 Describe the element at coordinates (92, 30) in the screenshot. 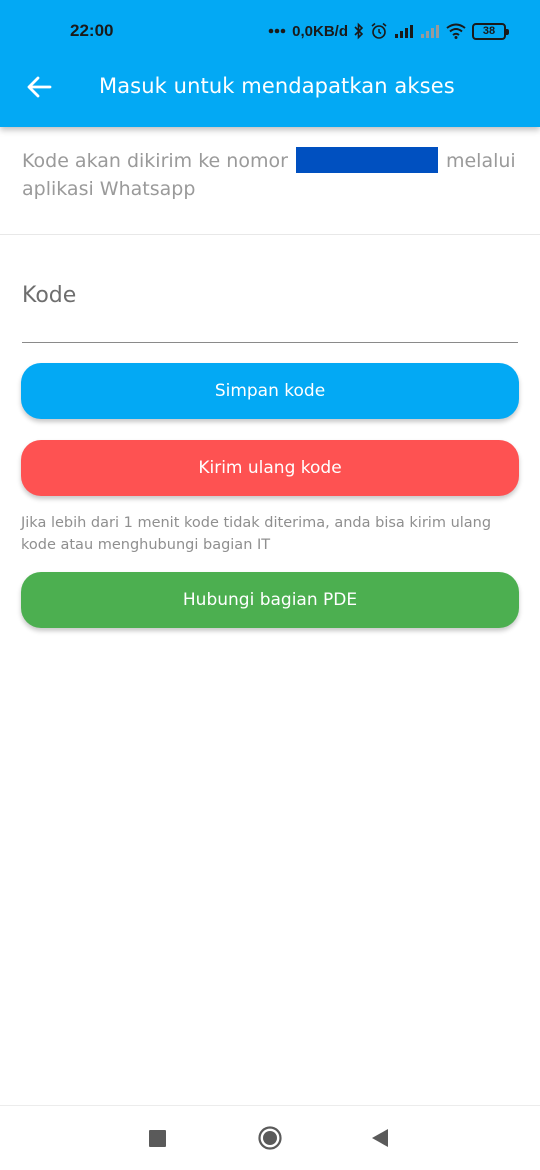

I see `status-time: 22:00` at that location.